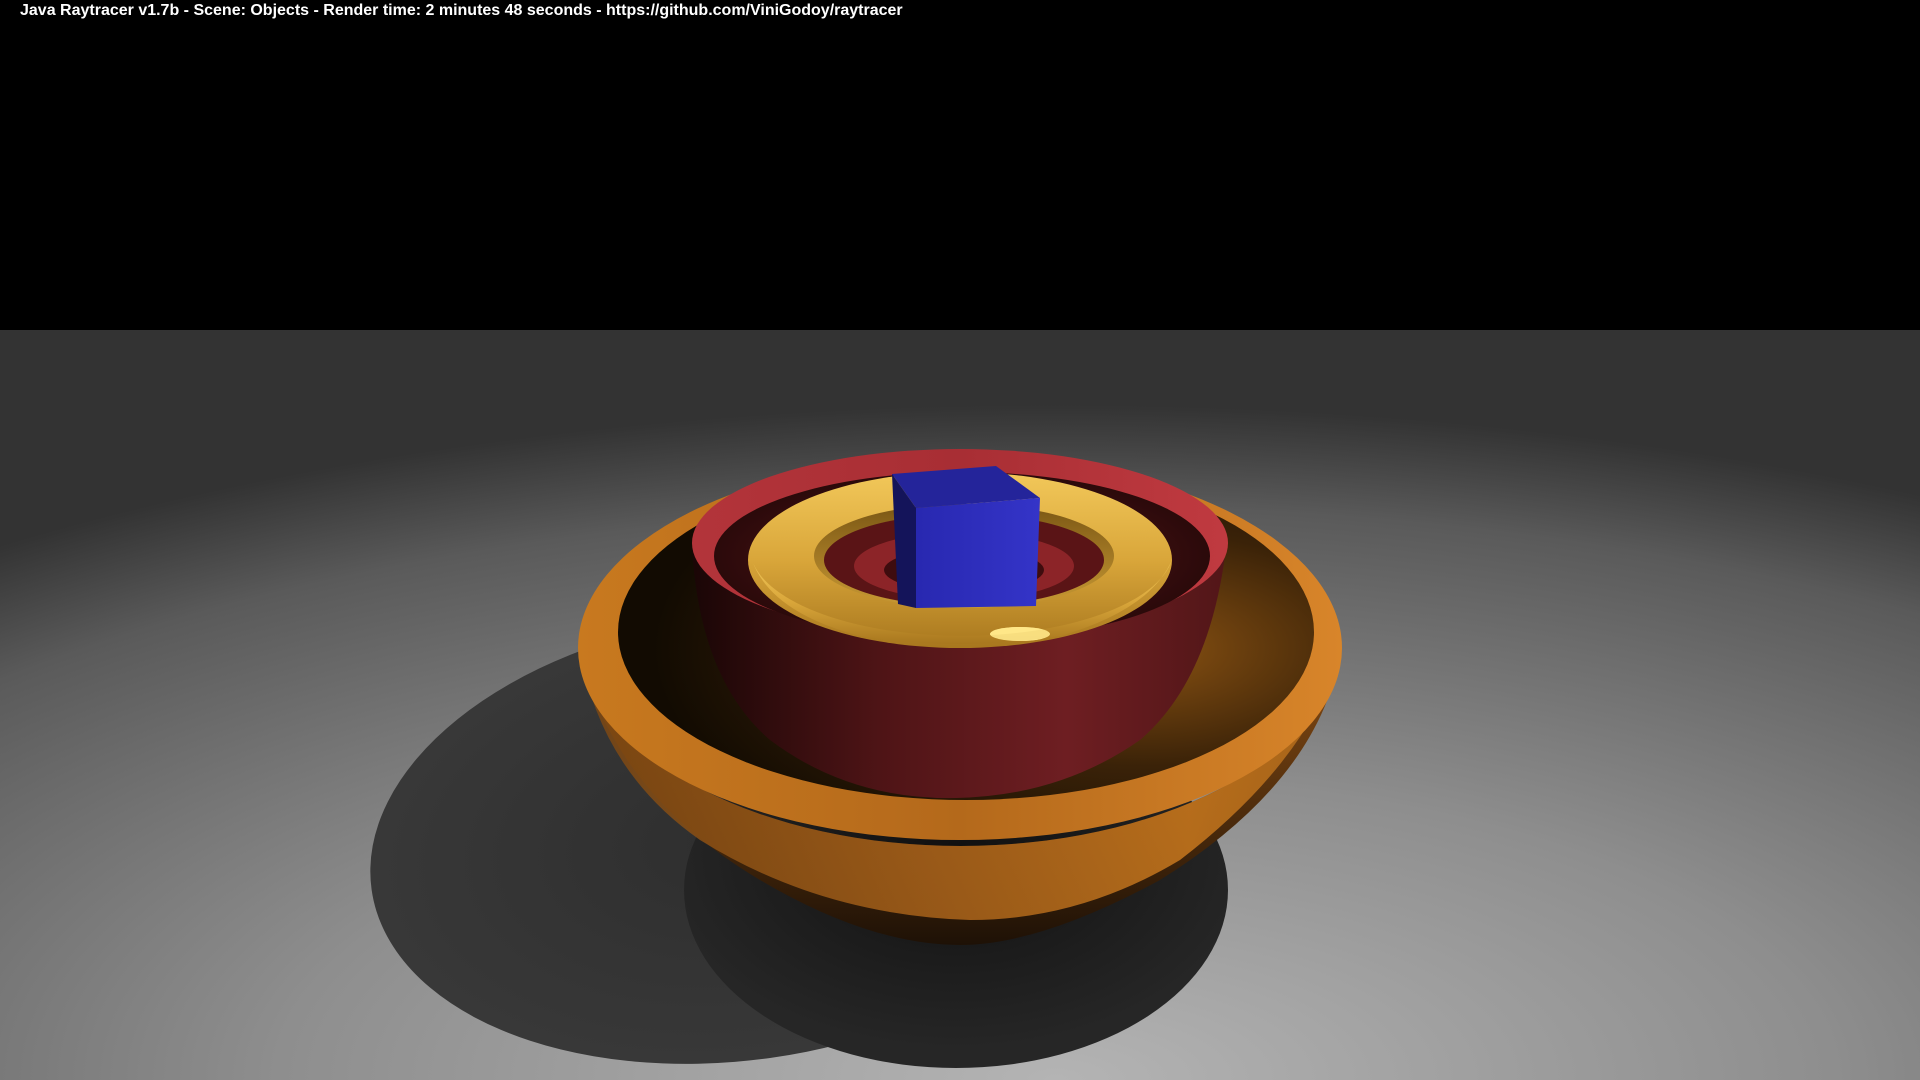 This screenshot has height=1080, width=1920. Describe the element at coordinates (978, 553) in the screenshot. I see `blue-cube-front` at that location.